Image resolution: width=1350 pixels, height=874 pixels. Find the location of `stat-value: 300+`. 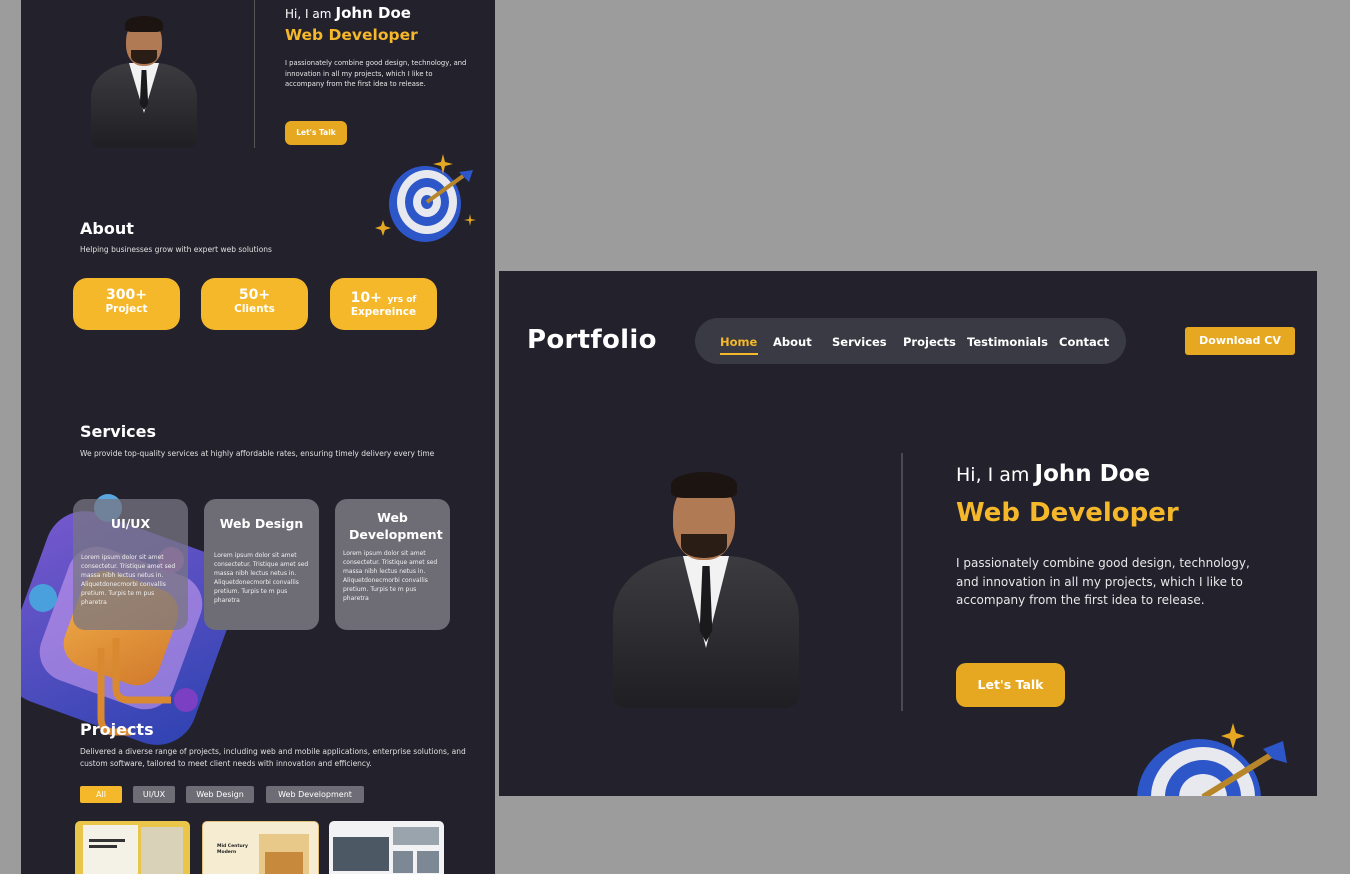

stat-value: 300+ is located at coordinates (126, 295).